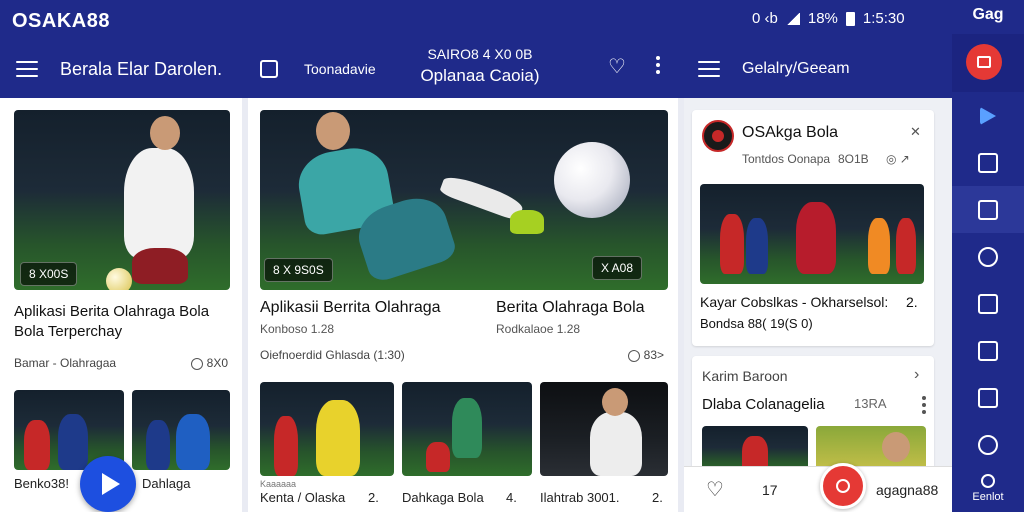 This screenshot has height=512, width=1024. Describe the element at coordinates (988, 488) in the screenshot. I see `rail-settings: Eenlot` at that location.